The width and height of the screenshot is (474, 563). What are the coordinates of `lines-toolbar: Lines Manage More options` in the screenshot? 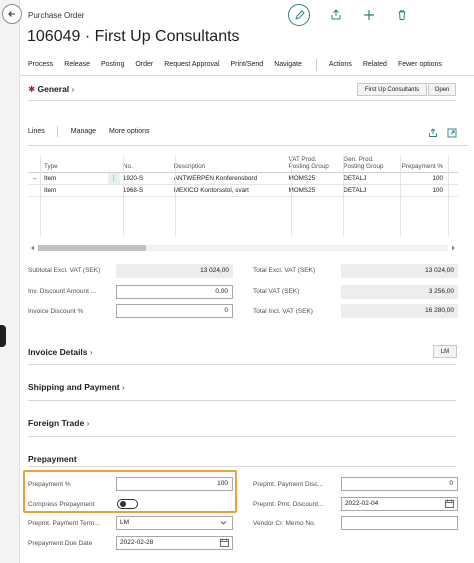 It's located at (248, 131).